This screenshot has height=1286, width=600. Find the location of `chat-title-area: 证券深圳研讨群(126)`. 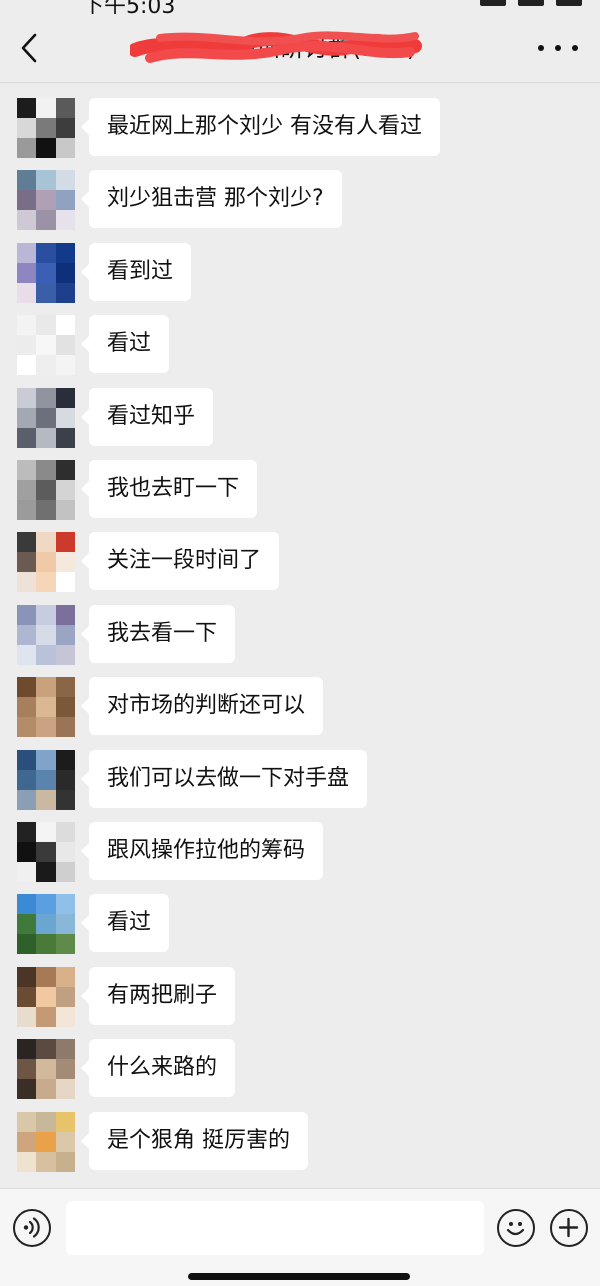

chat-title-area: 证券深圳研讨群(126) is located at coordinates (300, 48).